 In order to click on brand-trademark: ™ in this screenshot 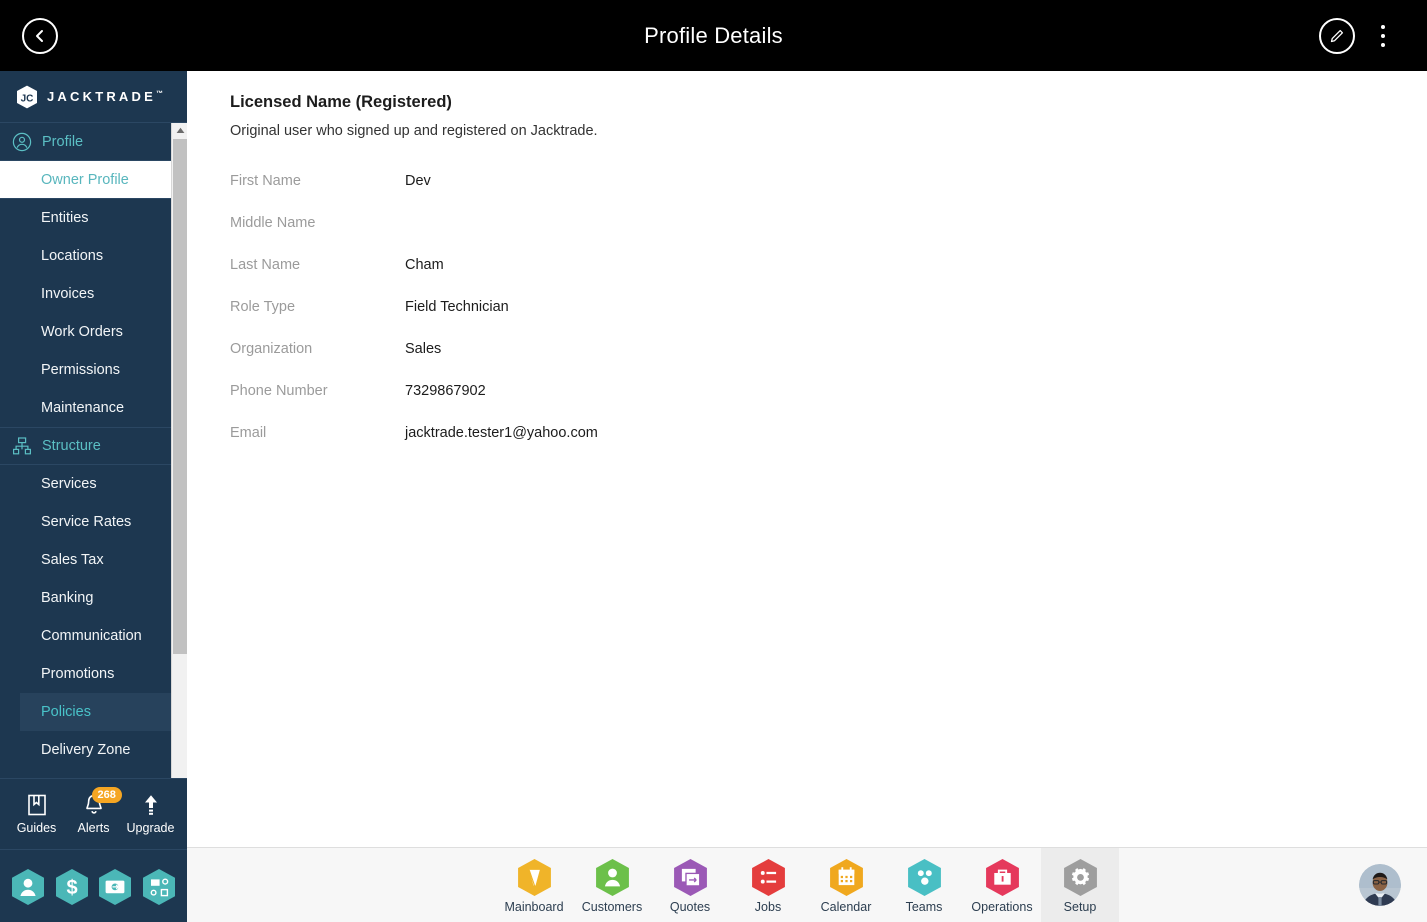, I will do `click(159, 94)`.